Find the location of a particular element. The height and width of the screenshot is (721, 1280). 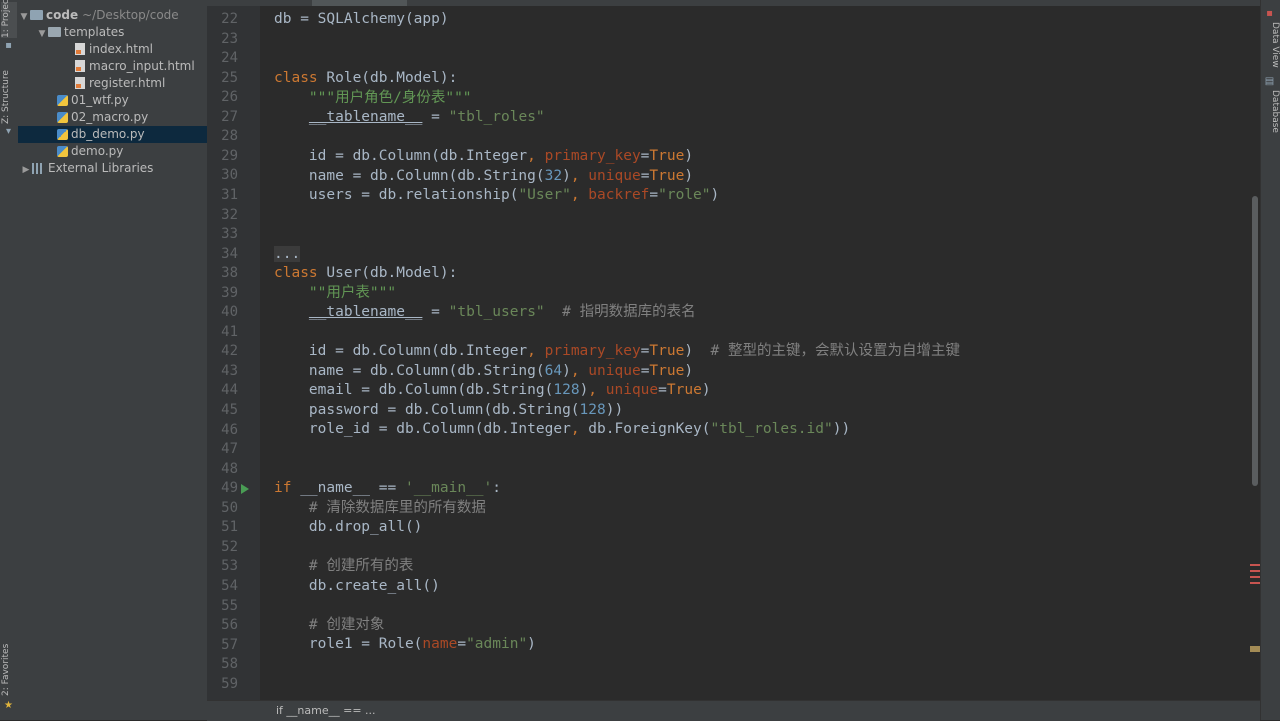

code-line-50: # 清除数据库里的所有数据 is located at coordinates (380, 508).